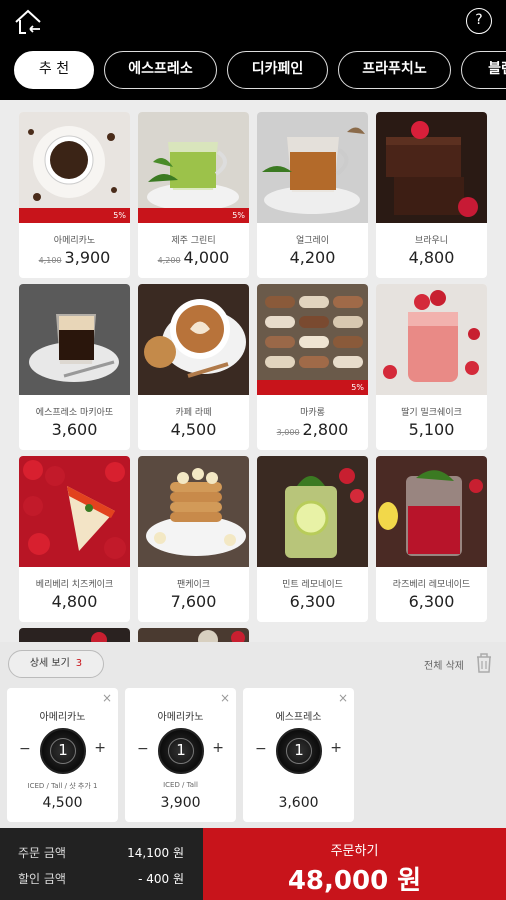 This screenshot has width=506, height=900. Describe the element at coordinates (253, 50) in the screenshot. I see `top-bar: ? 추 천 에스프레소 디카페인 프라푸치노 블렌` at that location.